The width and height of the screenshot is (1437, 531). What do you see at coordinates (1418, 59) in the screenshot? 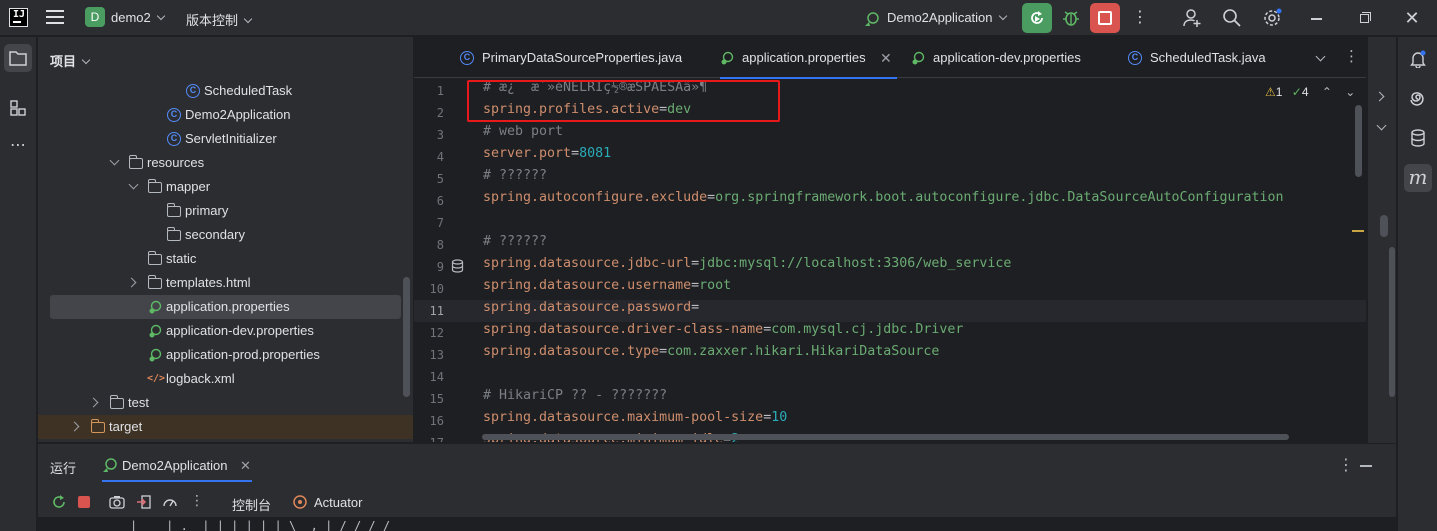
I see `notifications-button` at bounding box center [1418, 59].